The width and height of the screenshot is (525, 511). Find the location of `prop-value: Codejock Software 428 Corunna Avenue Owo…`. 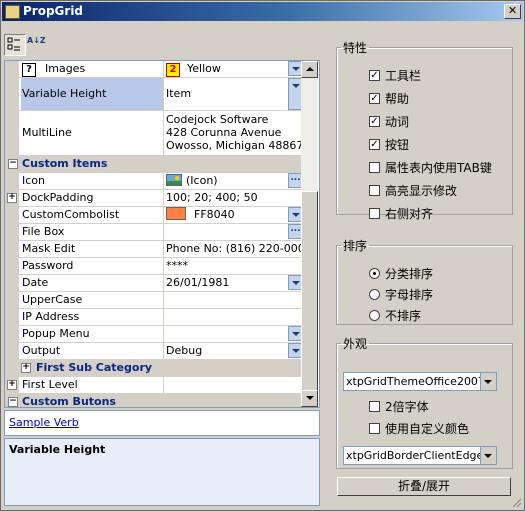

prop-value: Codejock Software 428 Corunna Avenue Owo… is located at coordinates (233, 134).